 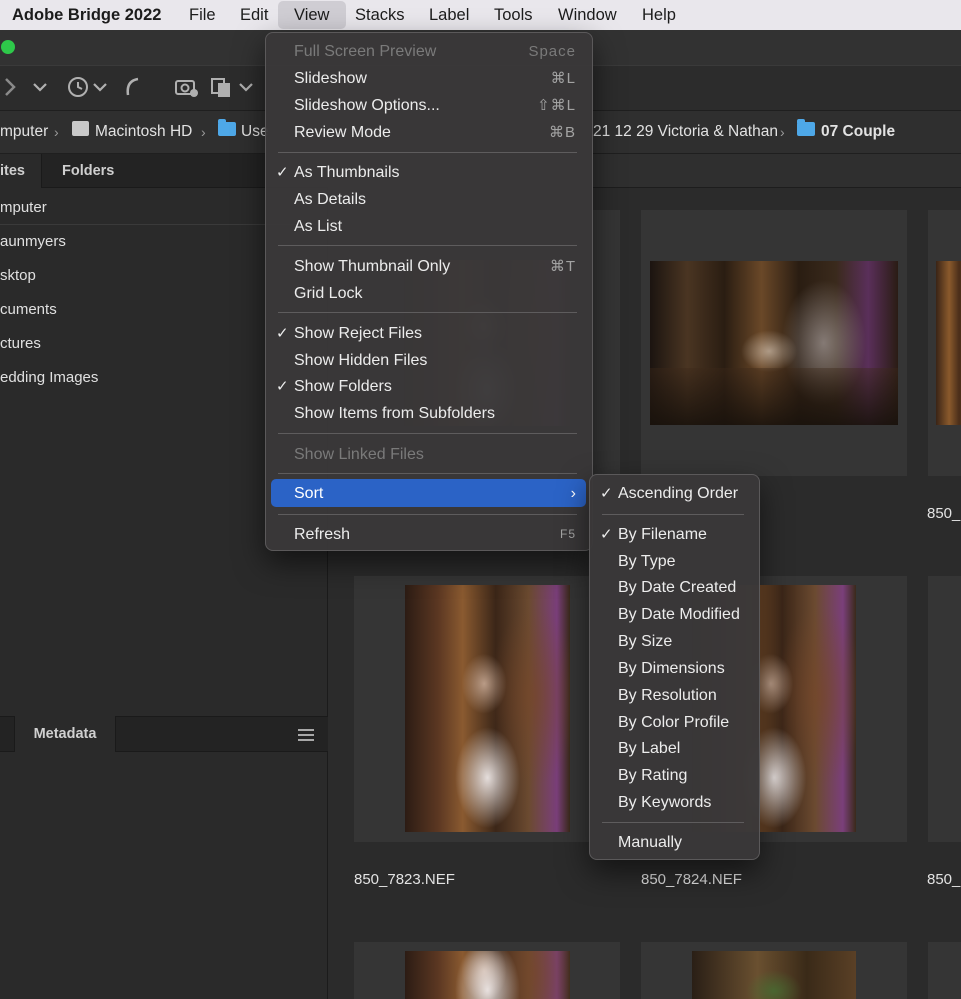 I want to click on menu-file: File, so click(x=202, y=15).